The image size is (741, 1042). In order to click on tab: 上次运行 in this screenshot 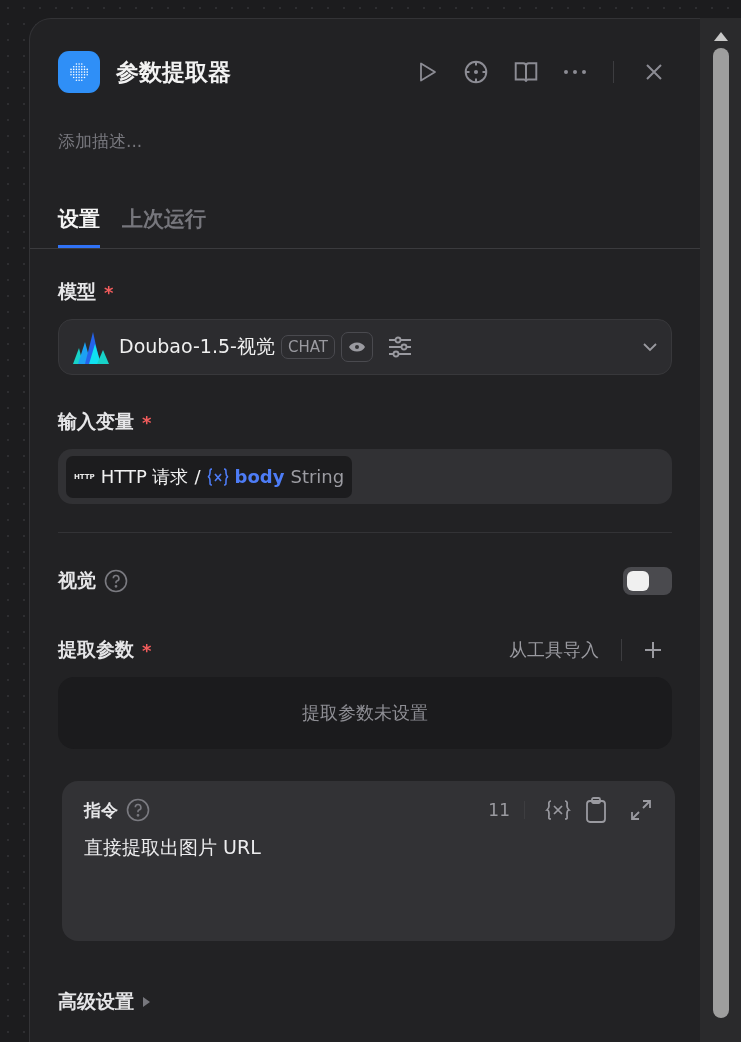, I will do `click(164, 226)`.